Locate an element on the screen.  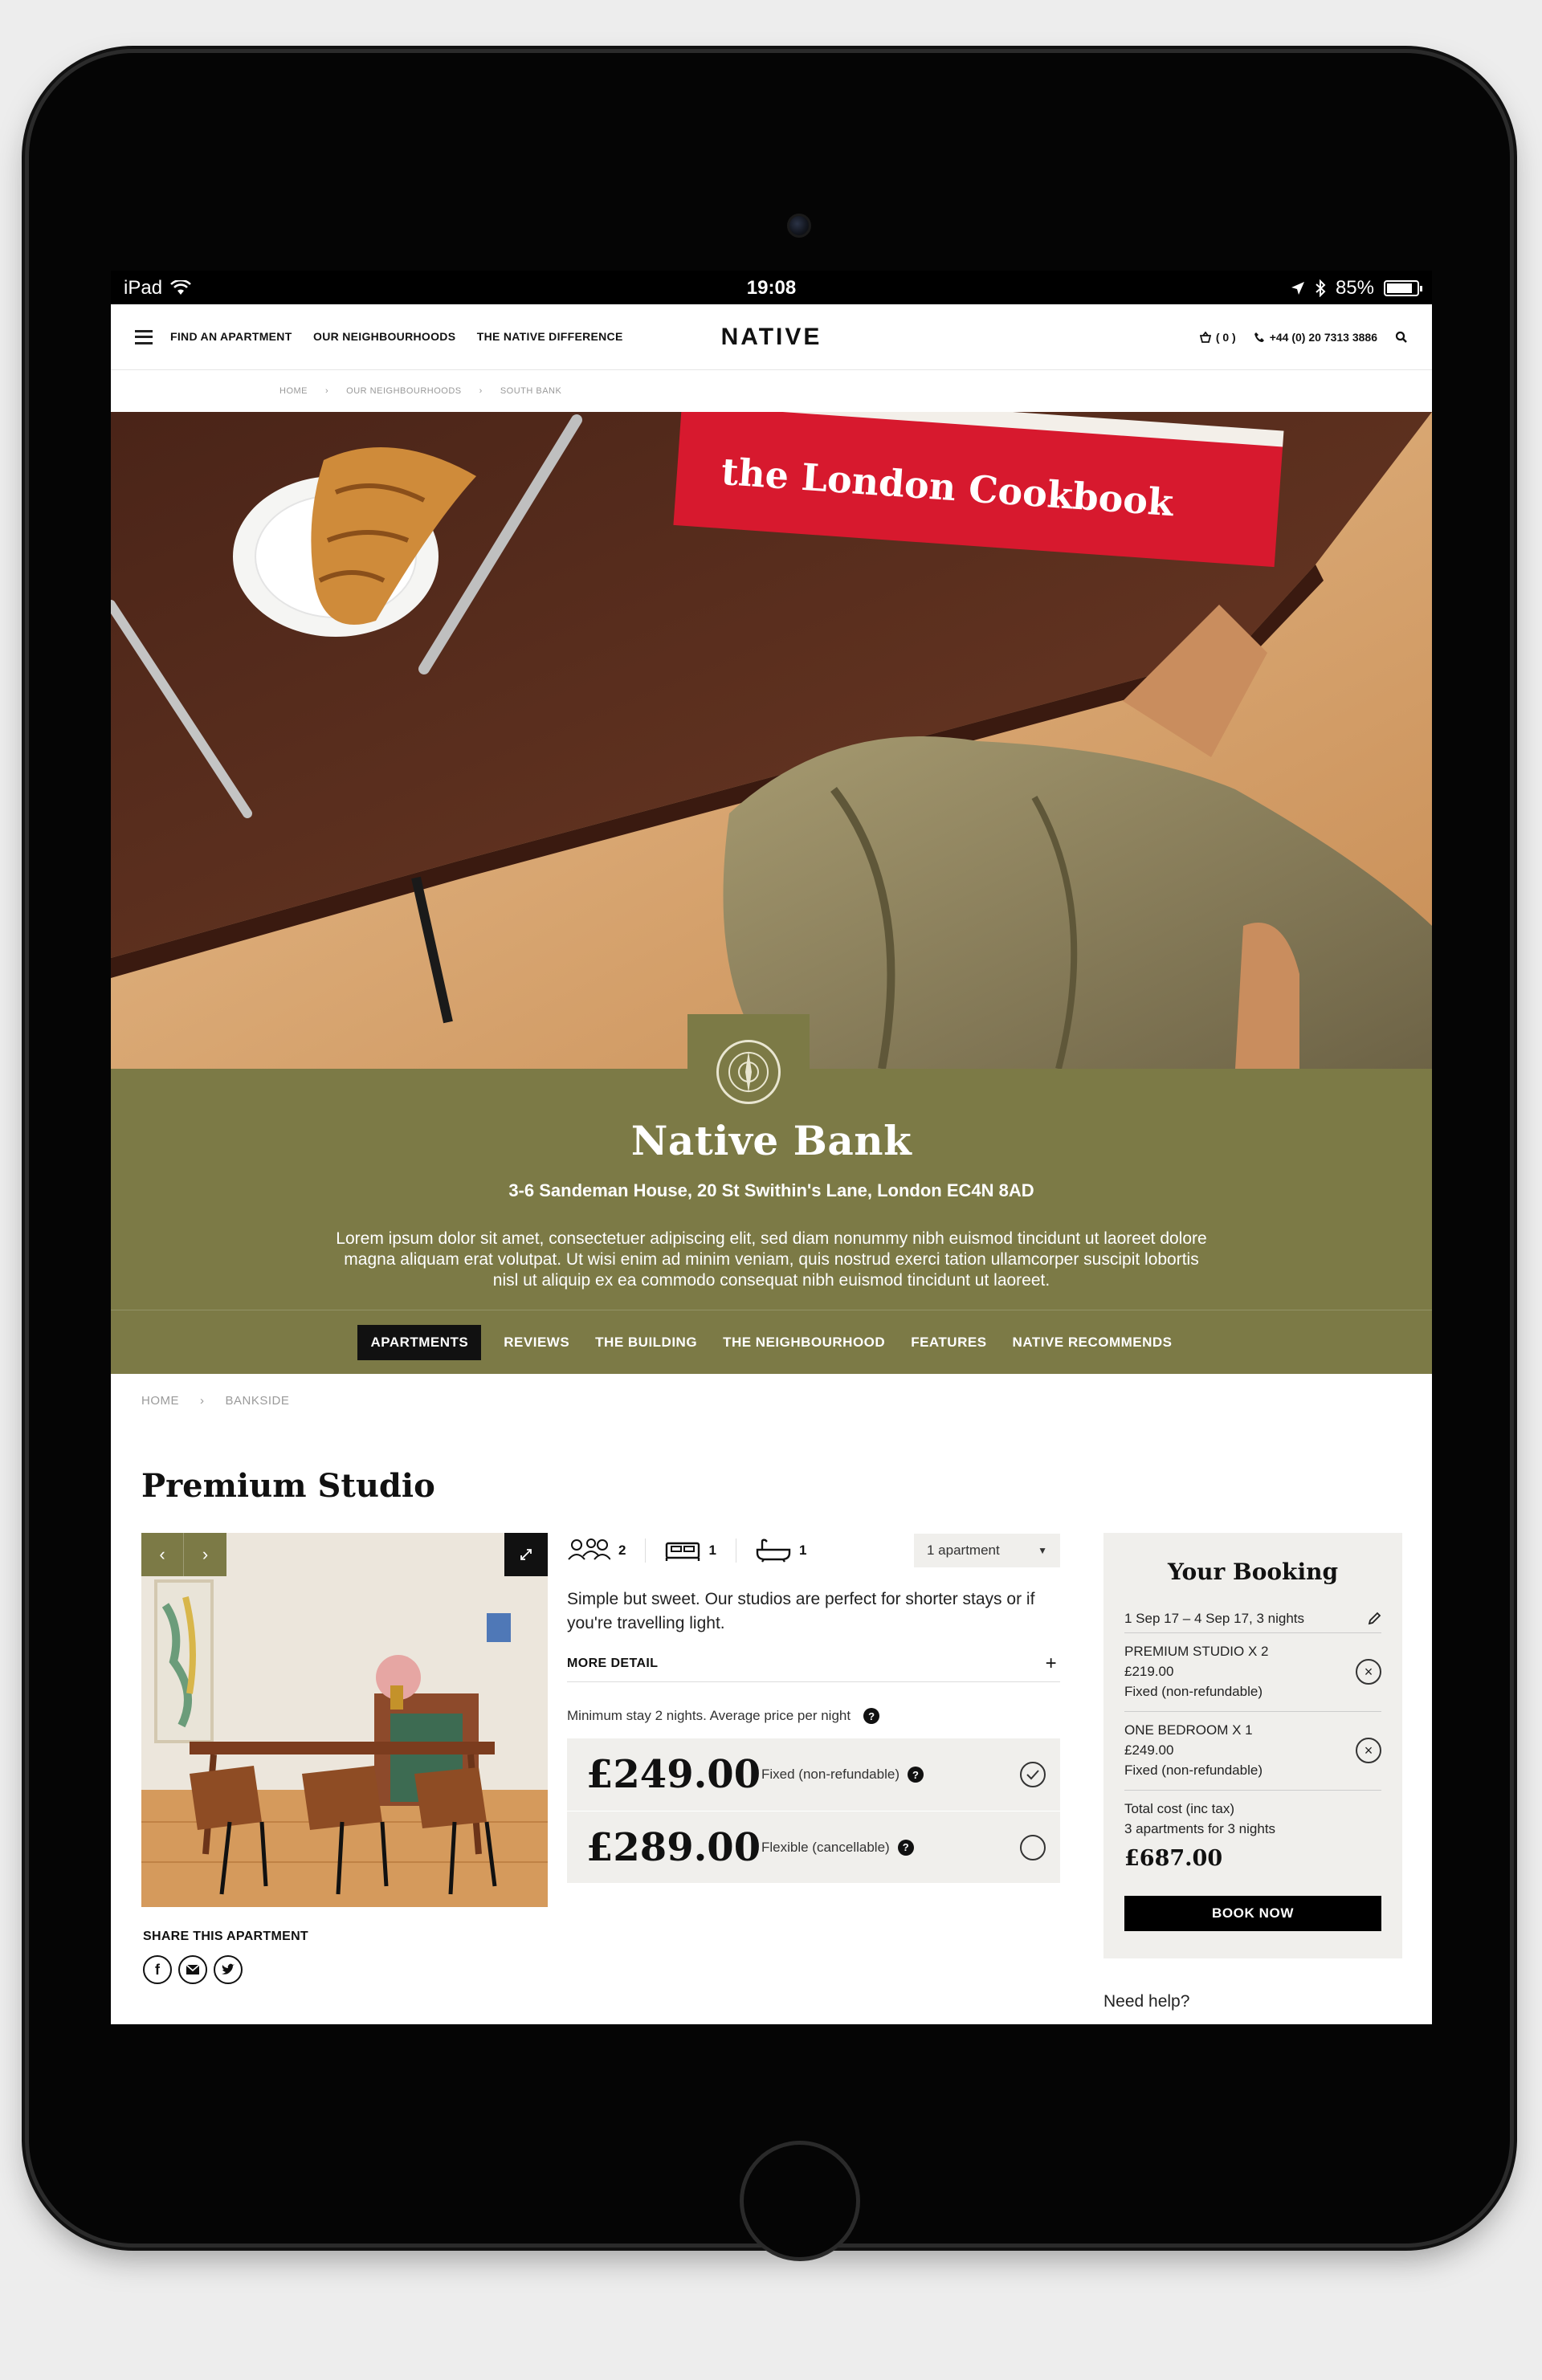
baths-count: 1 is located at coordinates (802, 1550).